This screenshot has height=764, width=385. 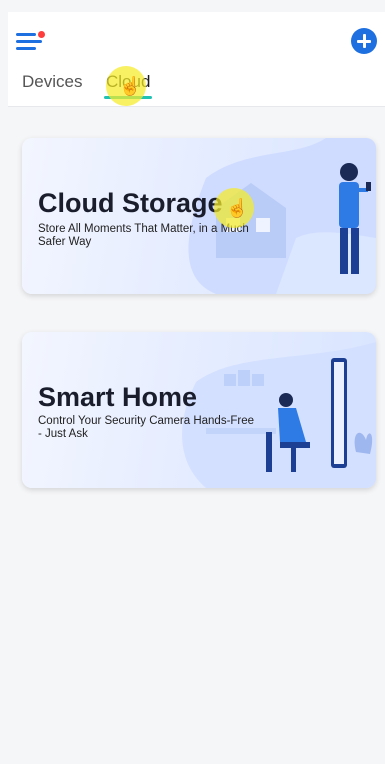 What do you see at coordinates (41, 34) in the screenshot?
I see `notification-dot` at bounding box center [41, 34].